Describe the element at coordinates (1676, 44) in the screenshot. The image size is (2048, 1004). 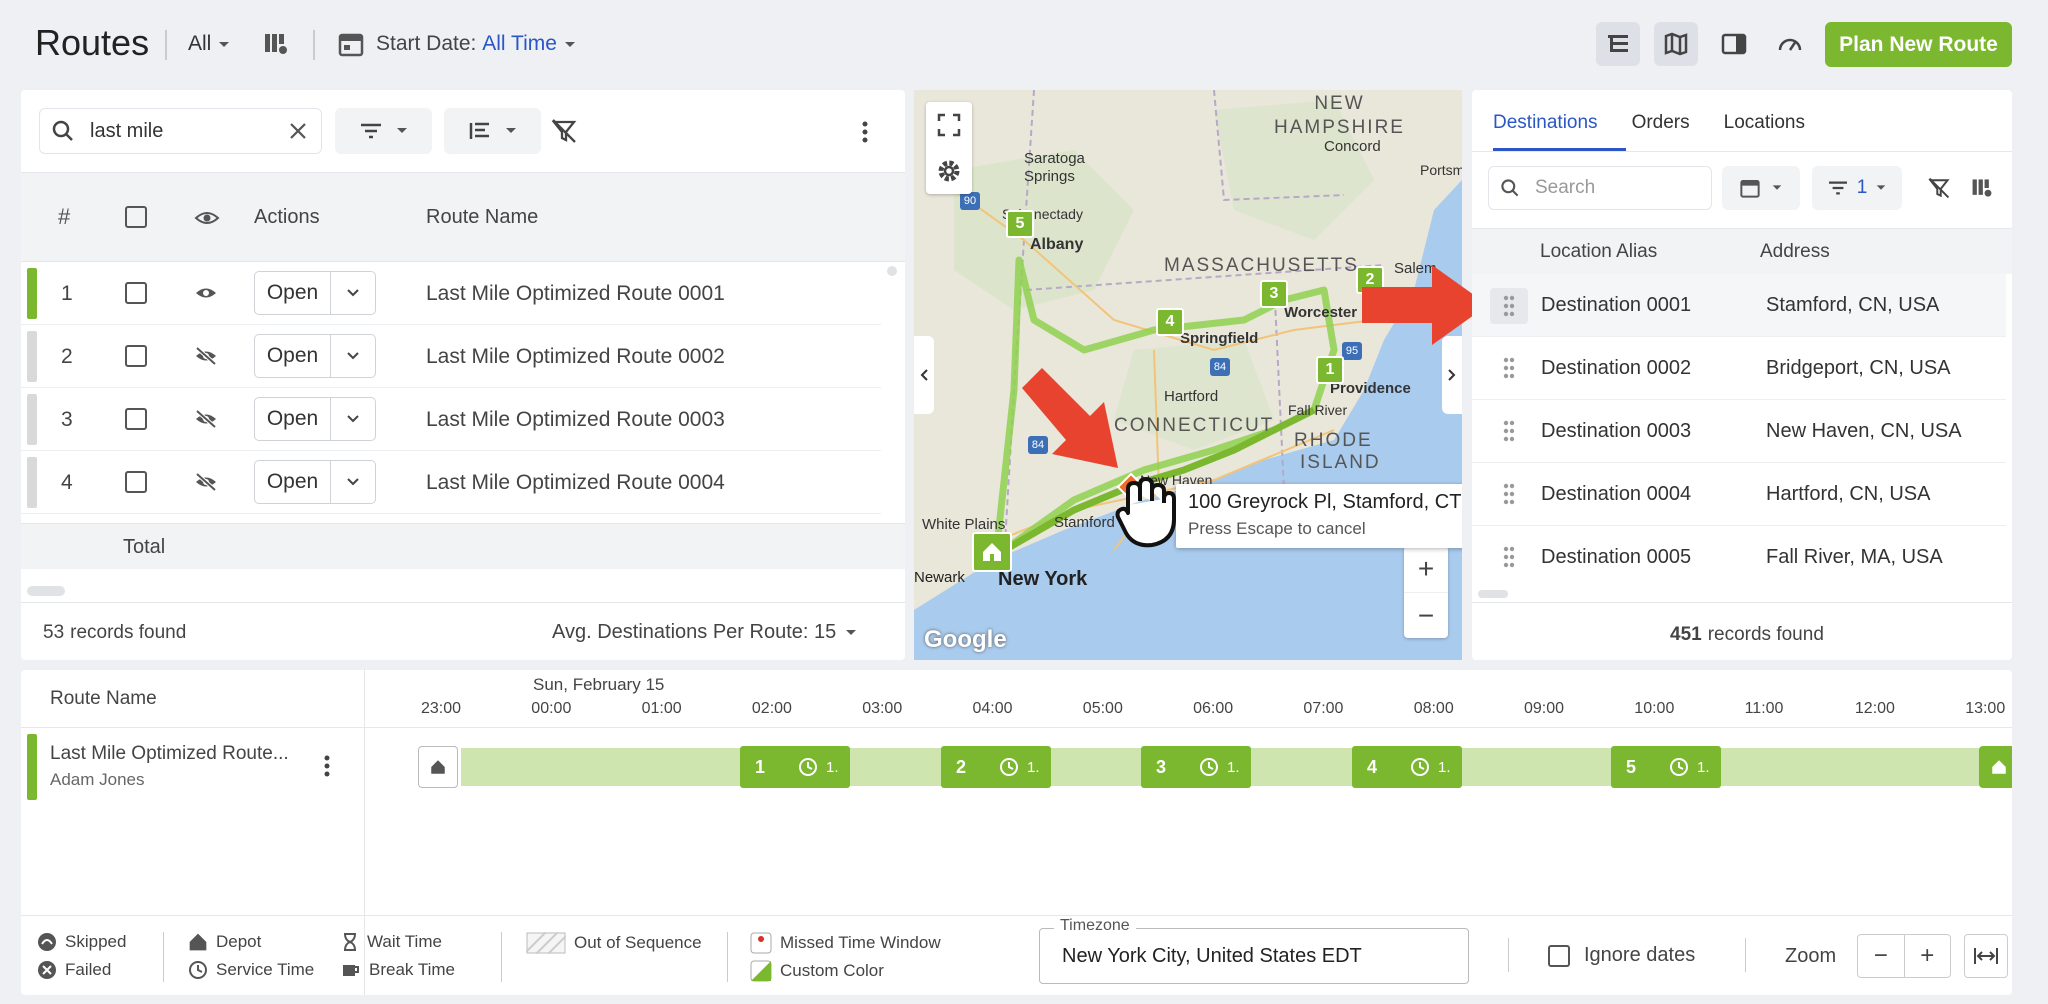
I see `map-view-button` at that location.